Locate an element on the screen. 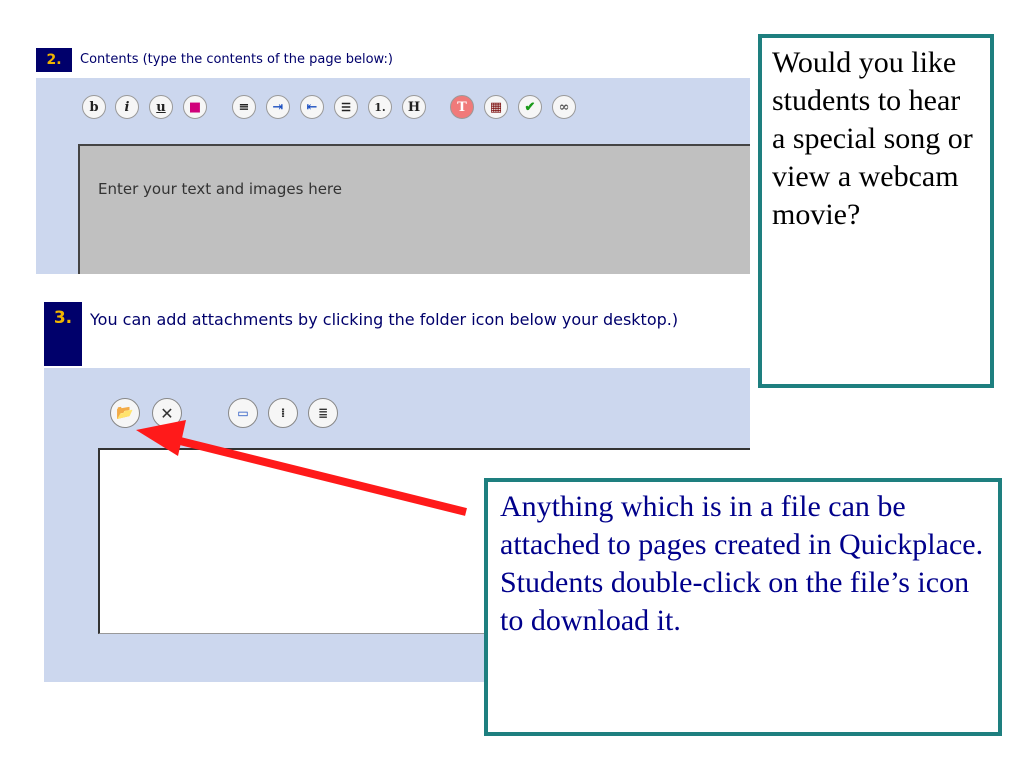 This screenshot has height=768, width=1024. open-folder-icon: 📂 is located at coordinates (125, 413).